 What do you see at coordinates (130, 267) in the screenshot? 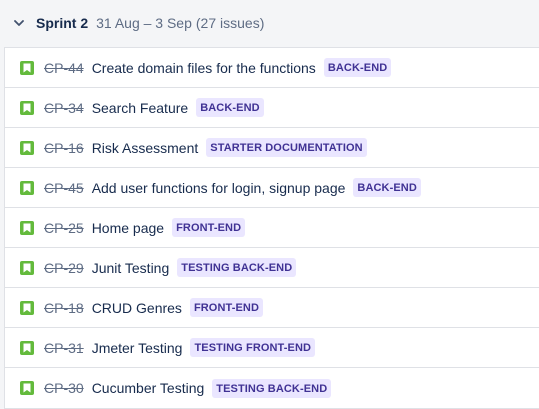
I see `issue-summary: Junit Testing` at bounding box center [130, 267].